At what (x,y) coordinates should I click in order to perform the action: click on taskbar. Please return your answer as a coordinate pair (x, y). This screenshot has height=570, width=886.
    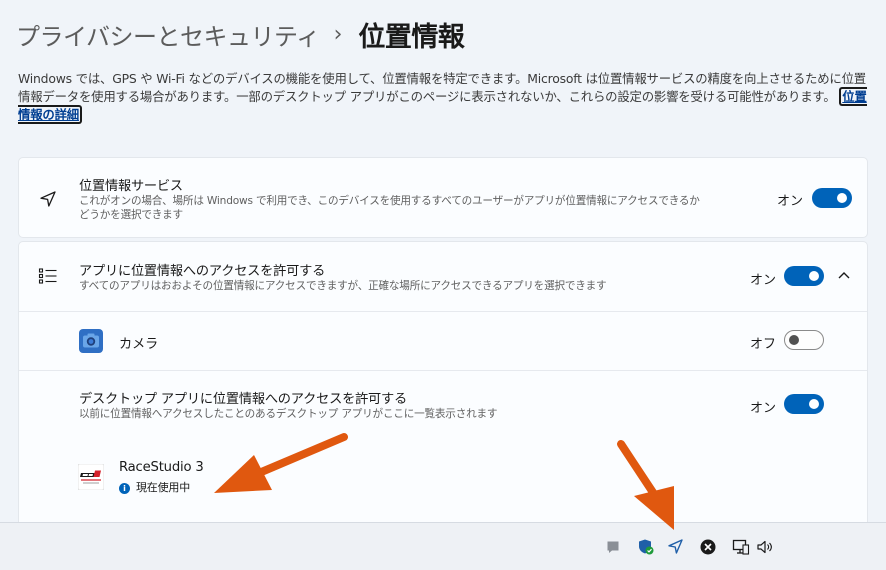
    Looking at the image, I should click on (443, 546).